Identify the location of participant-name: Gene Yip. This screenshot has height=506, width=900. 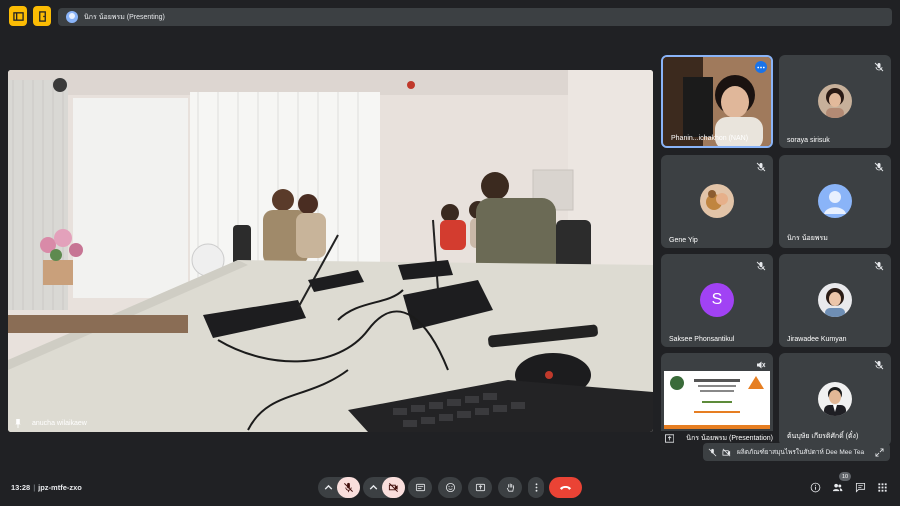
(683, 240).